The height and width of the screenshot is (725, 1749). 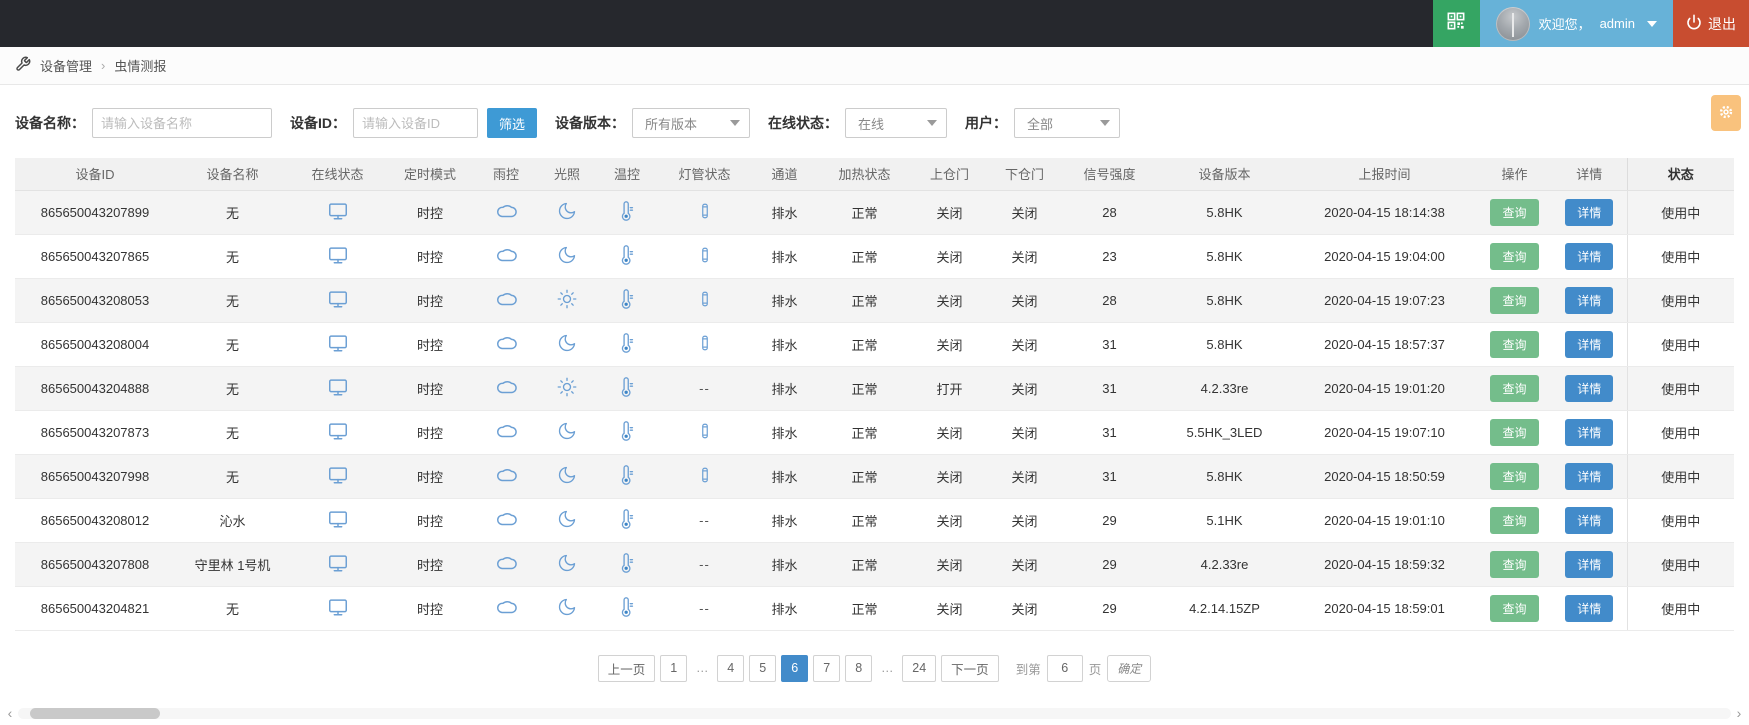 What do you see at coordinates (430, 174) in the screenshot?
I see `col-timer-mode: 定时模式` at bounding box center [430, 174].